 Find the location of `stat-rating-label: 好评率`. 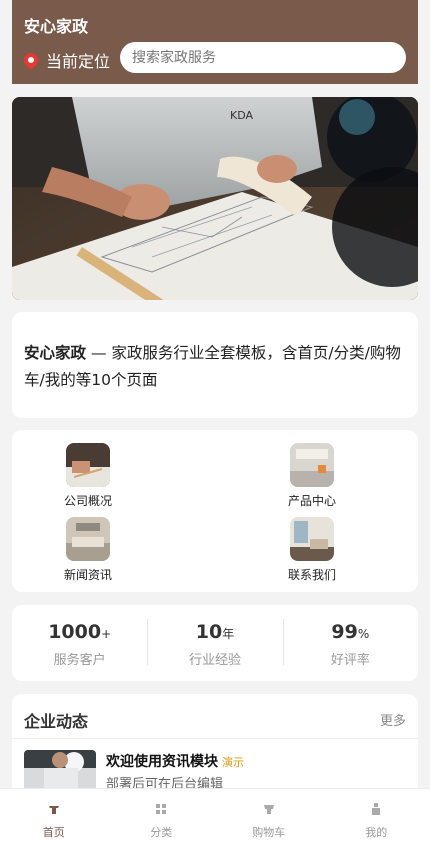

stat-rating-label: 好评率 is located at coordinates (350, 660).